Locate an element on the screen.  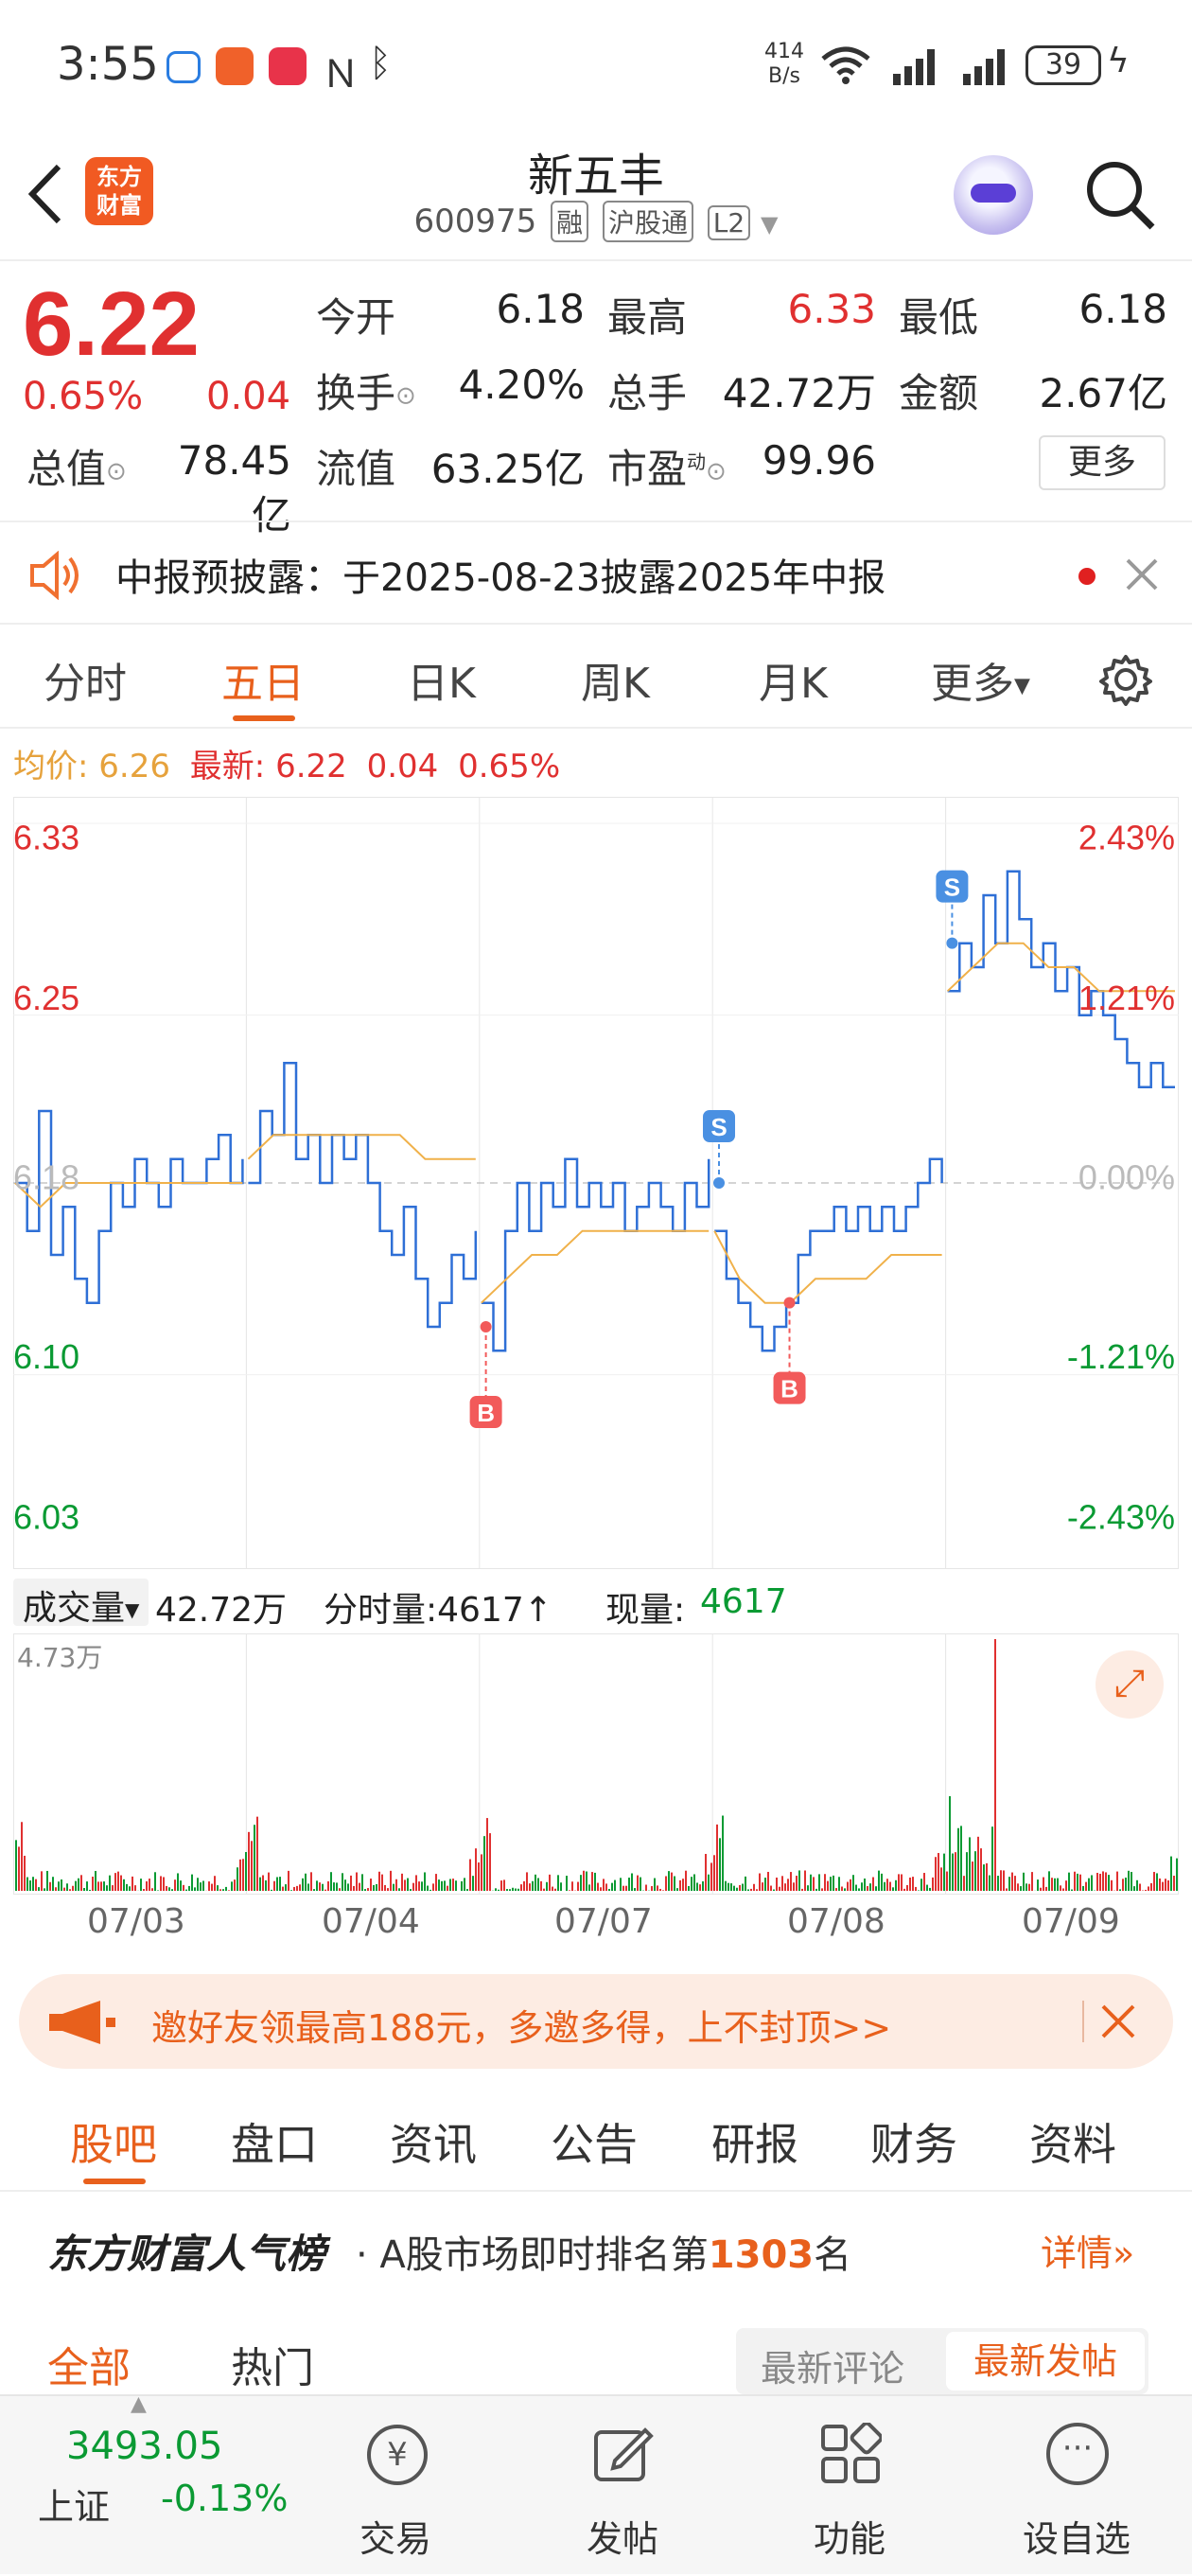
promo-banner: 邀好友领最高188元，多邀多得，上不封顶>> is located at coordinates (596, 2021).